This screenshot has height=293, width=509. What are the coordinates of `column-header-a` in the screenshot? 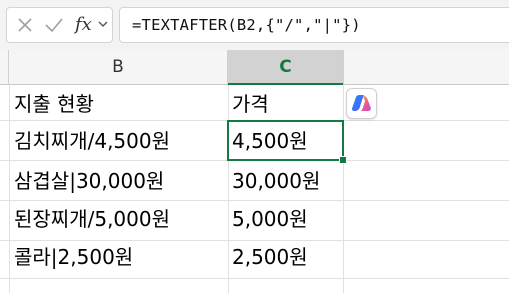 It's located at (4, 67).